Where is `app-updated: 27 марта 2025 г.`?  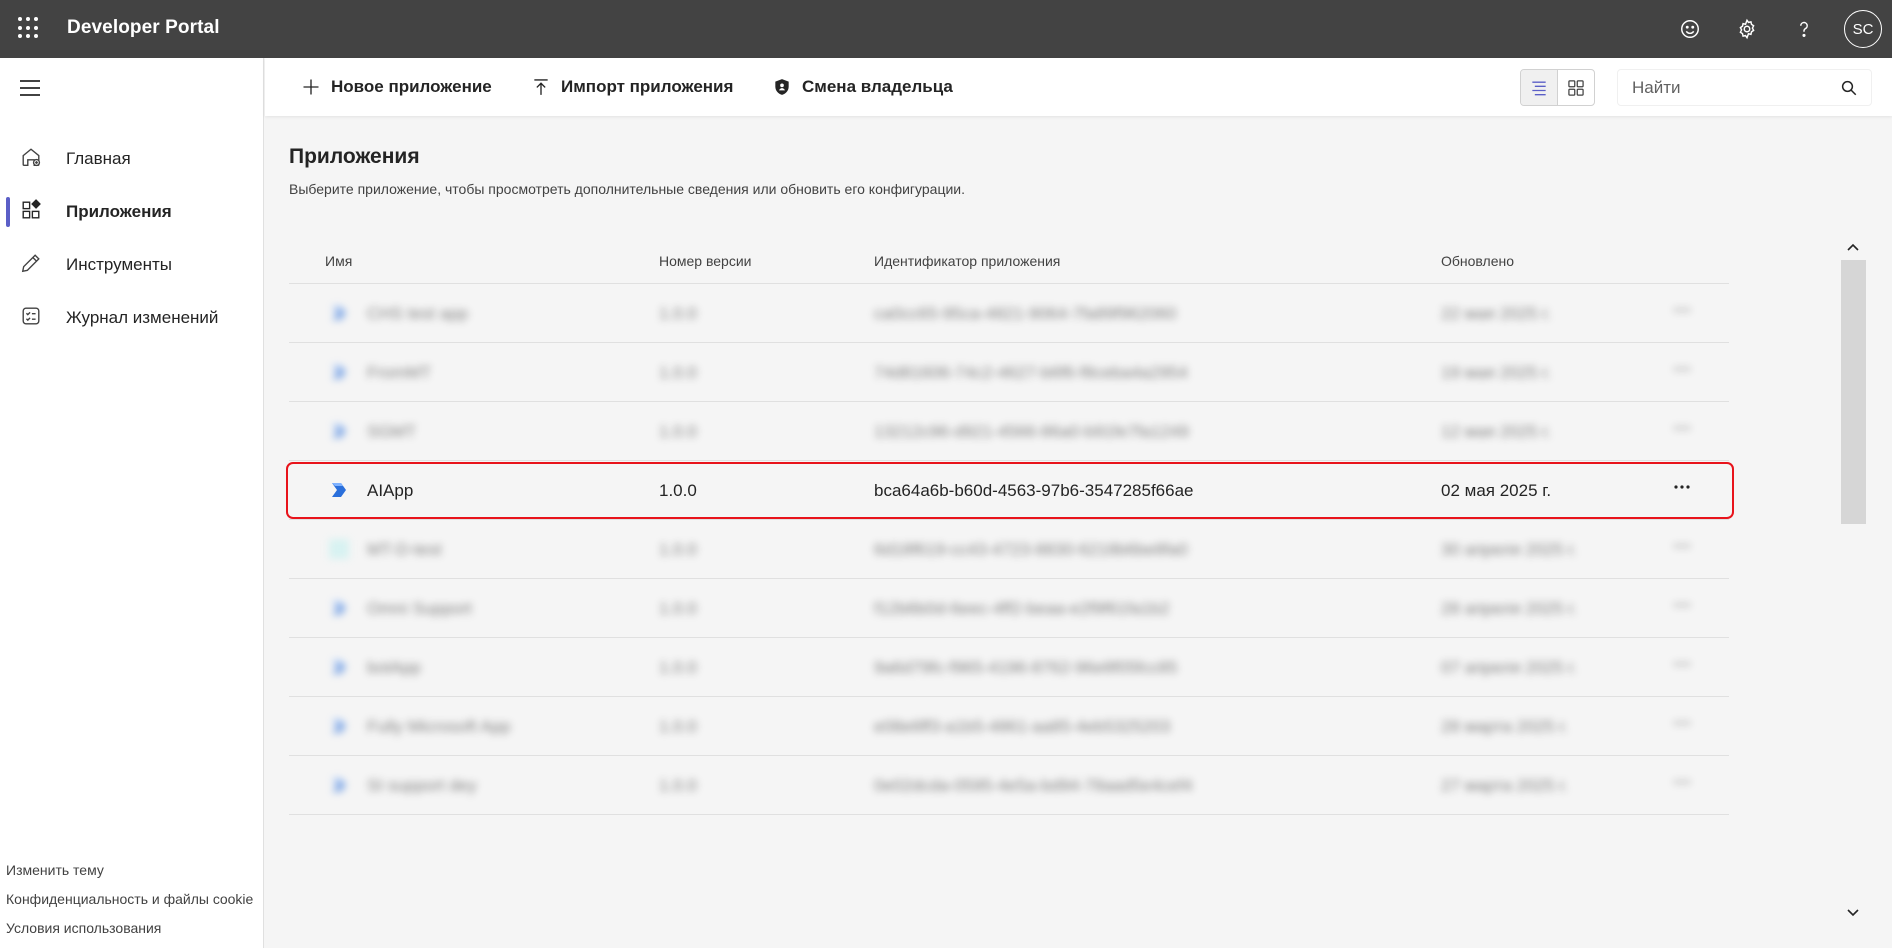
app-updated: 27 марта 2025 г. is located at coordinates (1505, 785).